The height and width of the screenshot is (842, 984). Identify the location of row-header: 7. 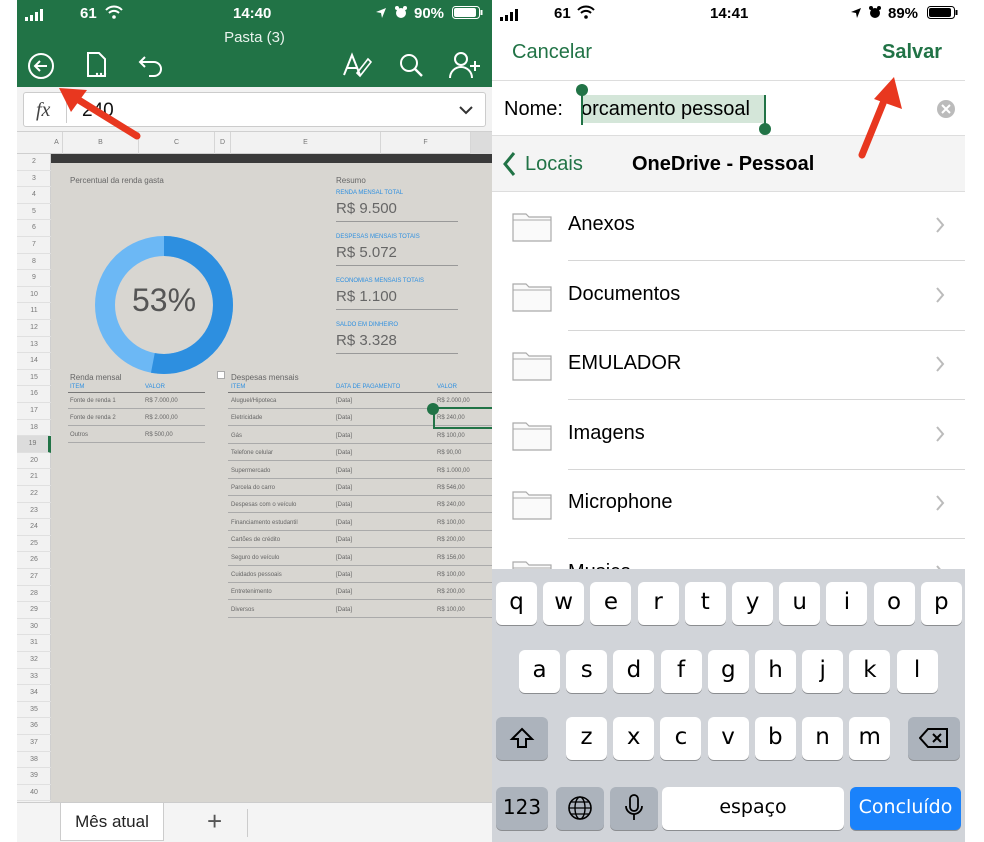
(34, 245).